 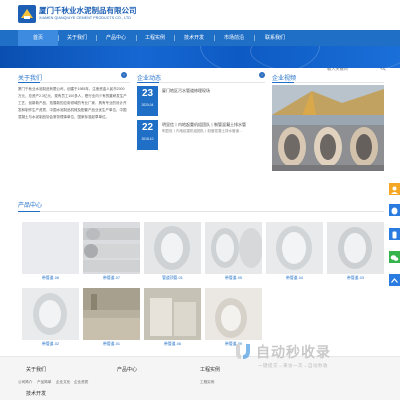 I want to click on user-icon, so click(x=394, y=190).